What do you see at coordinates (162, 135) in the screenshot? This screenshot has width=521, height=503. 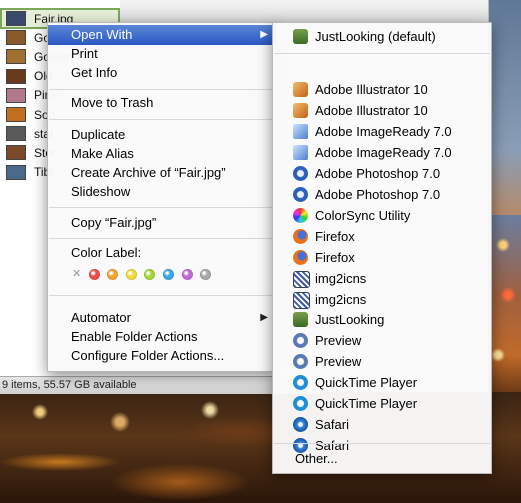 I see `menu-item-duplicate: Duplicate` at bounding box center [162, 135].